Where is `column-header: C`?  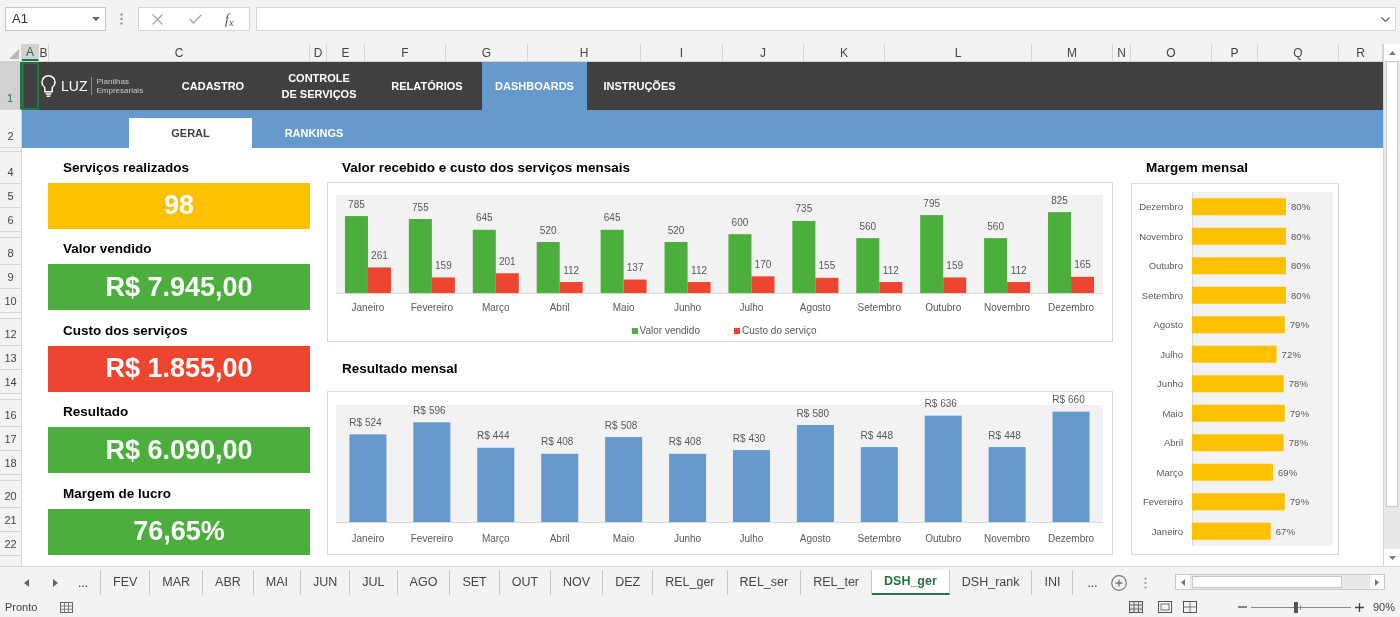 column-header: C is located at coordinates (179, 52).